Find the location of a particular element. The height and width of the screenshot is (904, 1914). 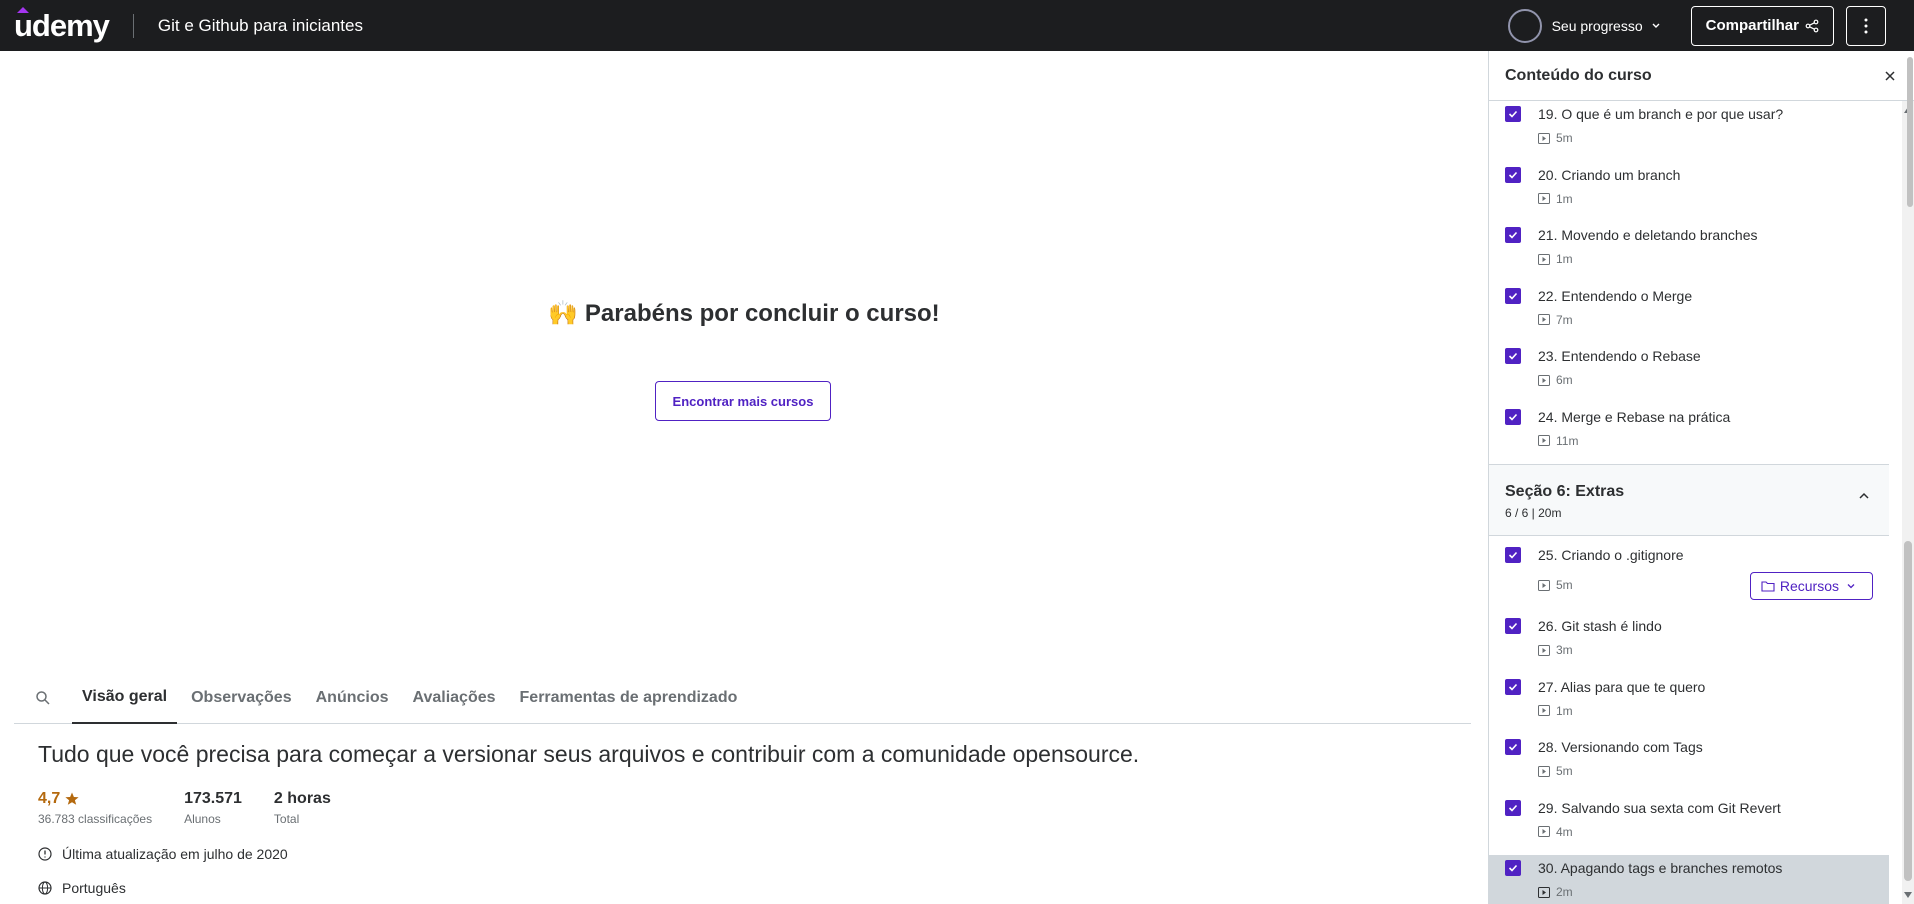

lecture-item-19: 19. O que é um branch e por que usar? 5m is located at coordinates (1689, 131).